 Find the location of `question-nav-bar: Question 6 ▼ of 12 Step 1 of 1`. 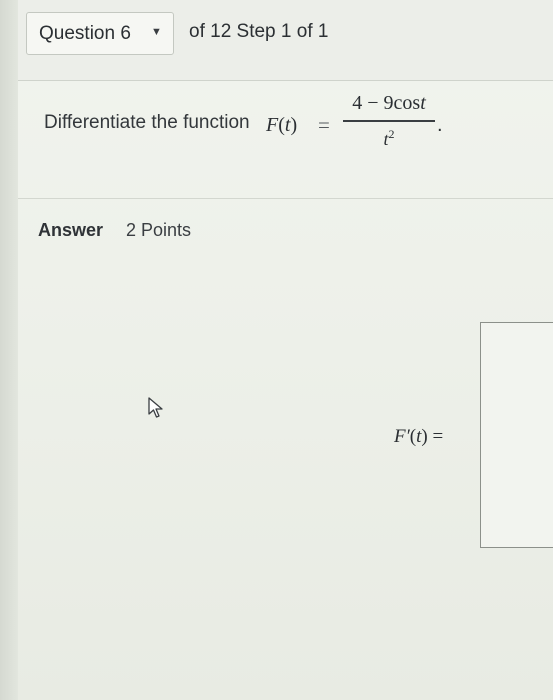

question-nav-bar: Question 6 ▼ of 12 Step 1 of 1 is located at coordinates (285, 40).